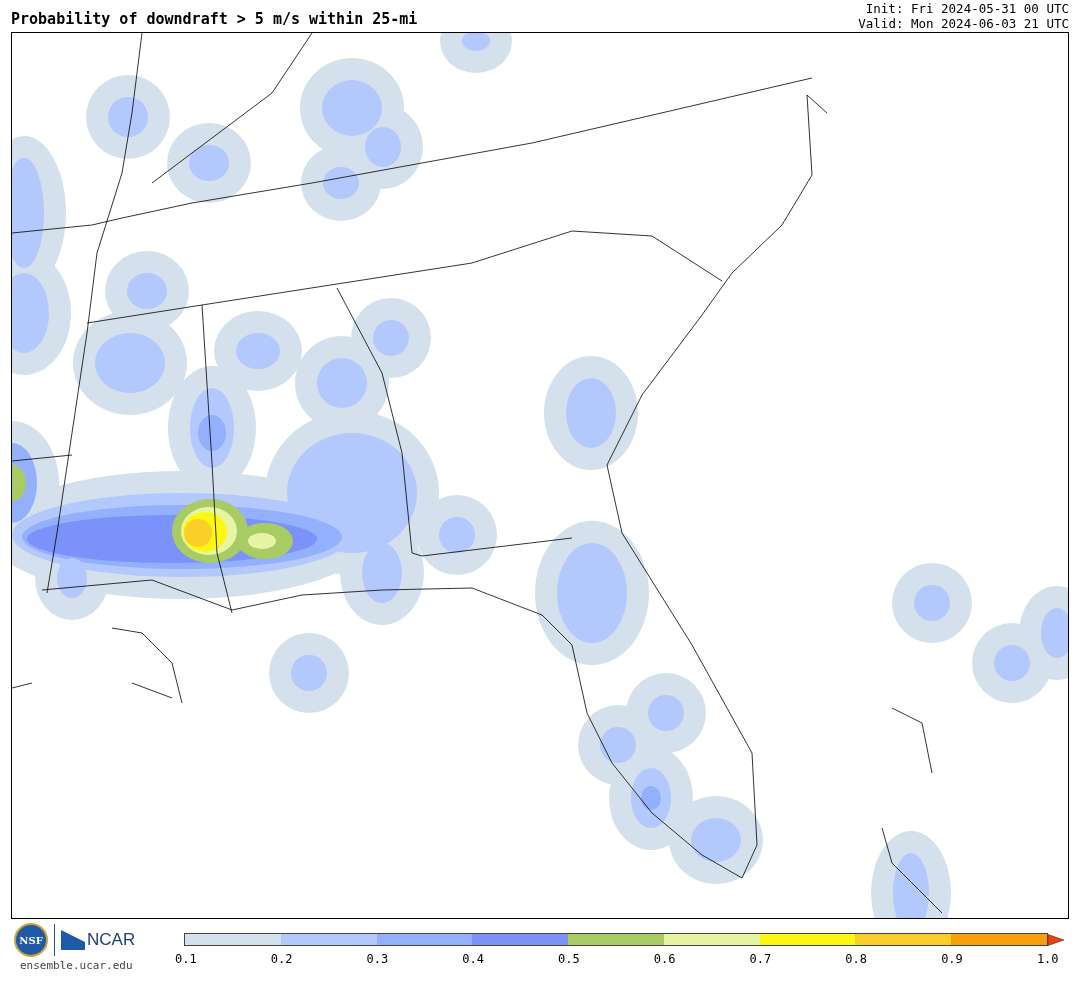 This screenshot has width=1080, height=988. I want to click on colorbar-tick-label: 0.9, so click(950, 959).